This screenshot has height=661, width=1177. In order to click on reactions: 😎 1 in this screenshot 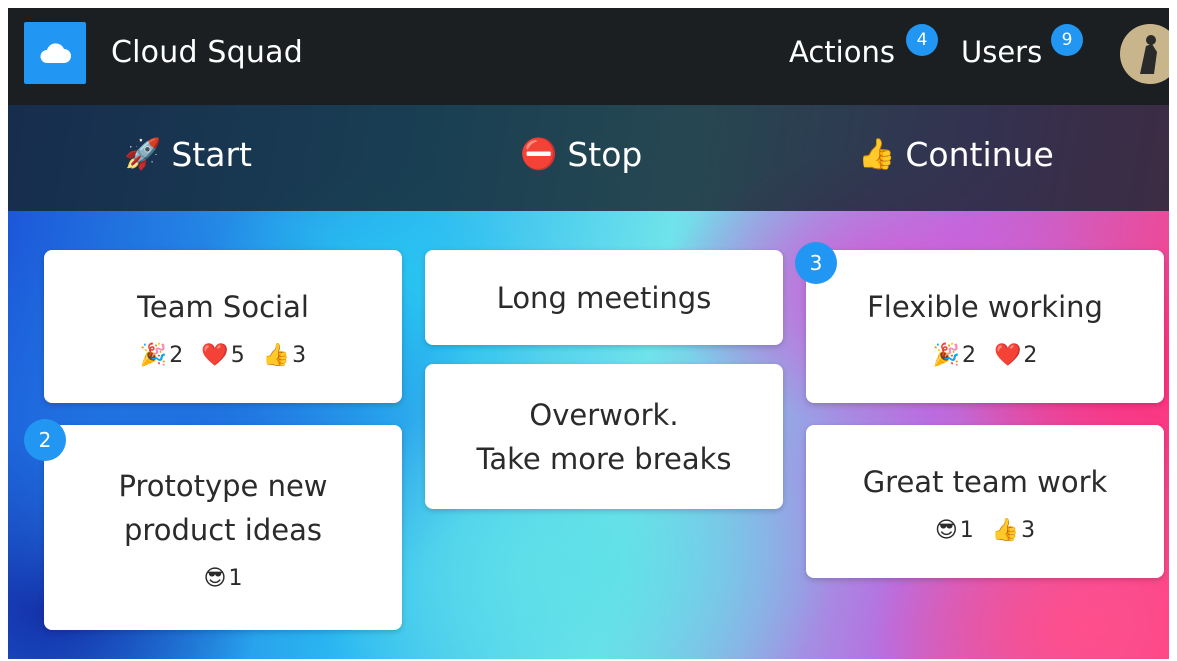, I will do `click(223, 578)`.